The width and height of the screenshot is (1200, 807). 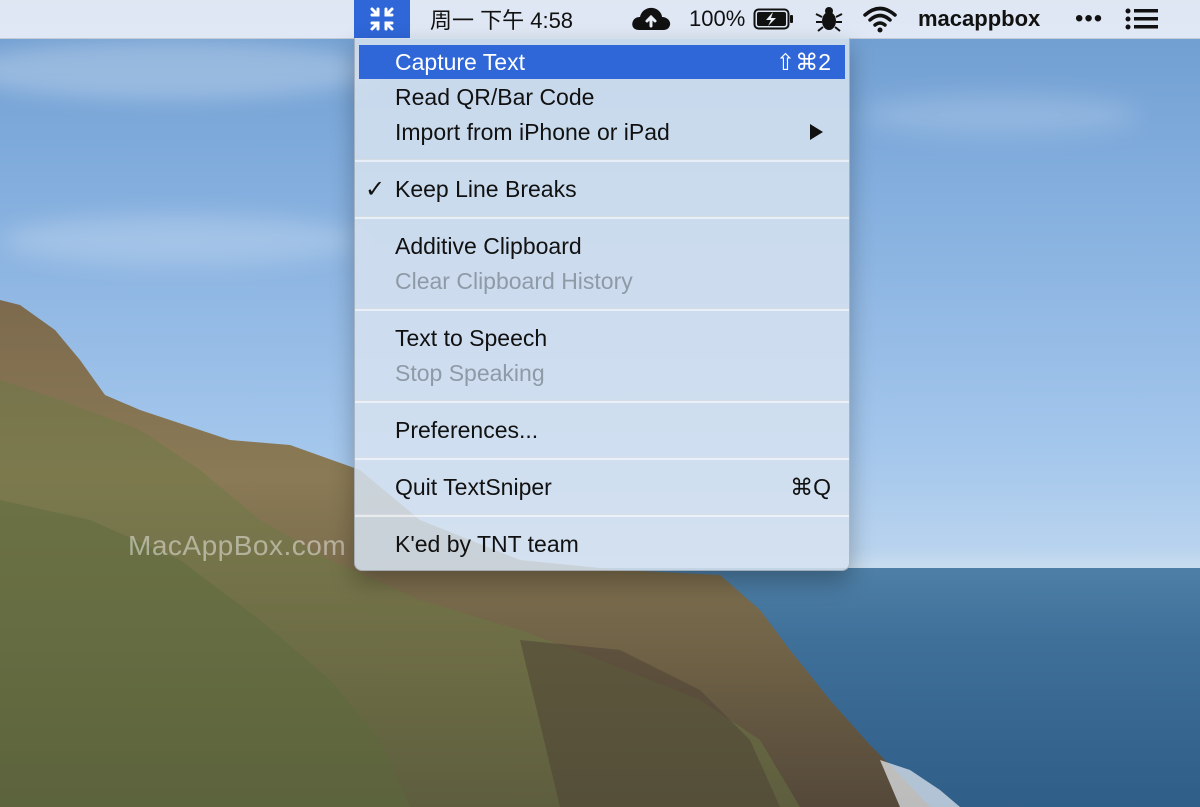 What do you see at coordinates (495, 96) in the screenshot?
I see `menu-item-label: Read QR/Bar Code` at bounding box center [495, 96].